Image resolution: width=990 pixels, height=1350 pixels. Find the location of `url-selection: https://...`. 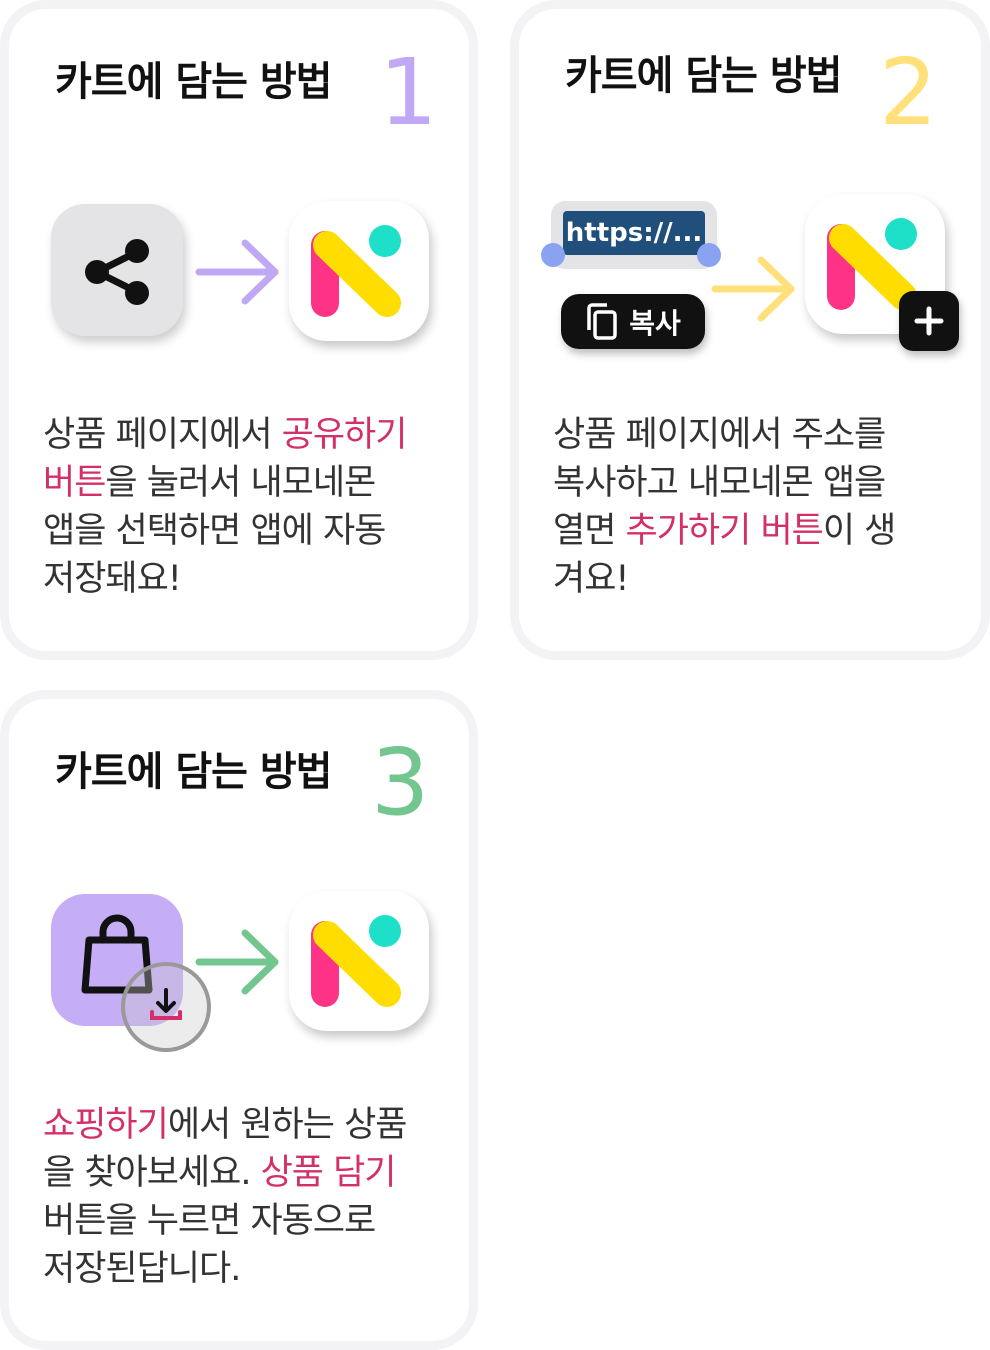

url-selection: https://... is located at coordinates (631, 235).